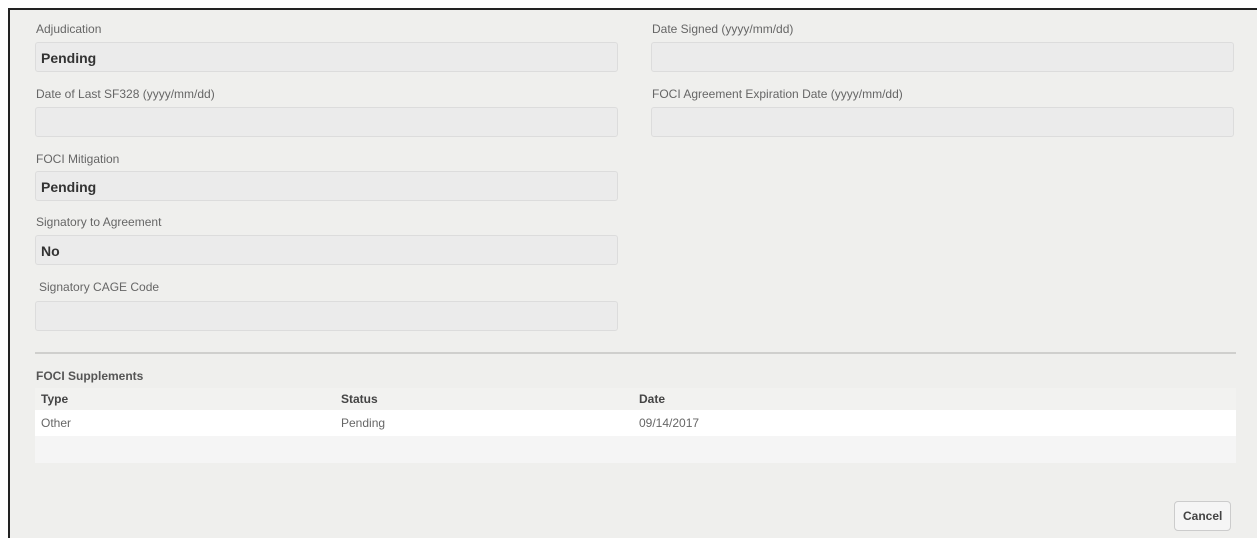 The height and width of the screenshot is (538, 1257). What do you see at coordinates (54, 399) in the screenshot?
I see `column-header-type: Type` at bounding box center [54, 399].